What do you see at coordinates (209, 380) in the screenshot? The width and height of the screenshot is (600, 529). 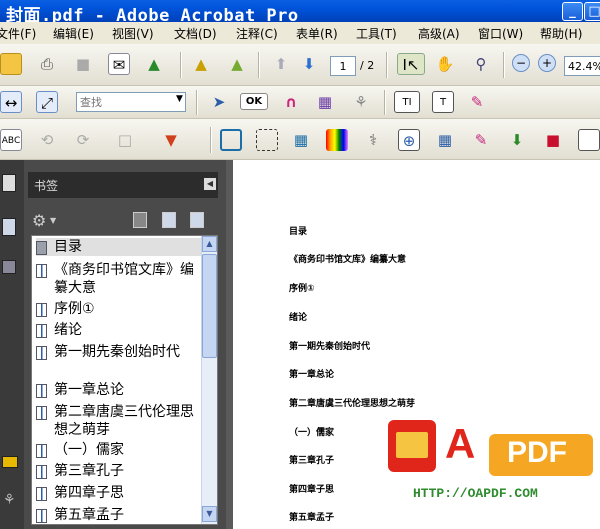 I see `bookmarks-scrollbar: ▲ ▼` at bounding box center [209, 380].